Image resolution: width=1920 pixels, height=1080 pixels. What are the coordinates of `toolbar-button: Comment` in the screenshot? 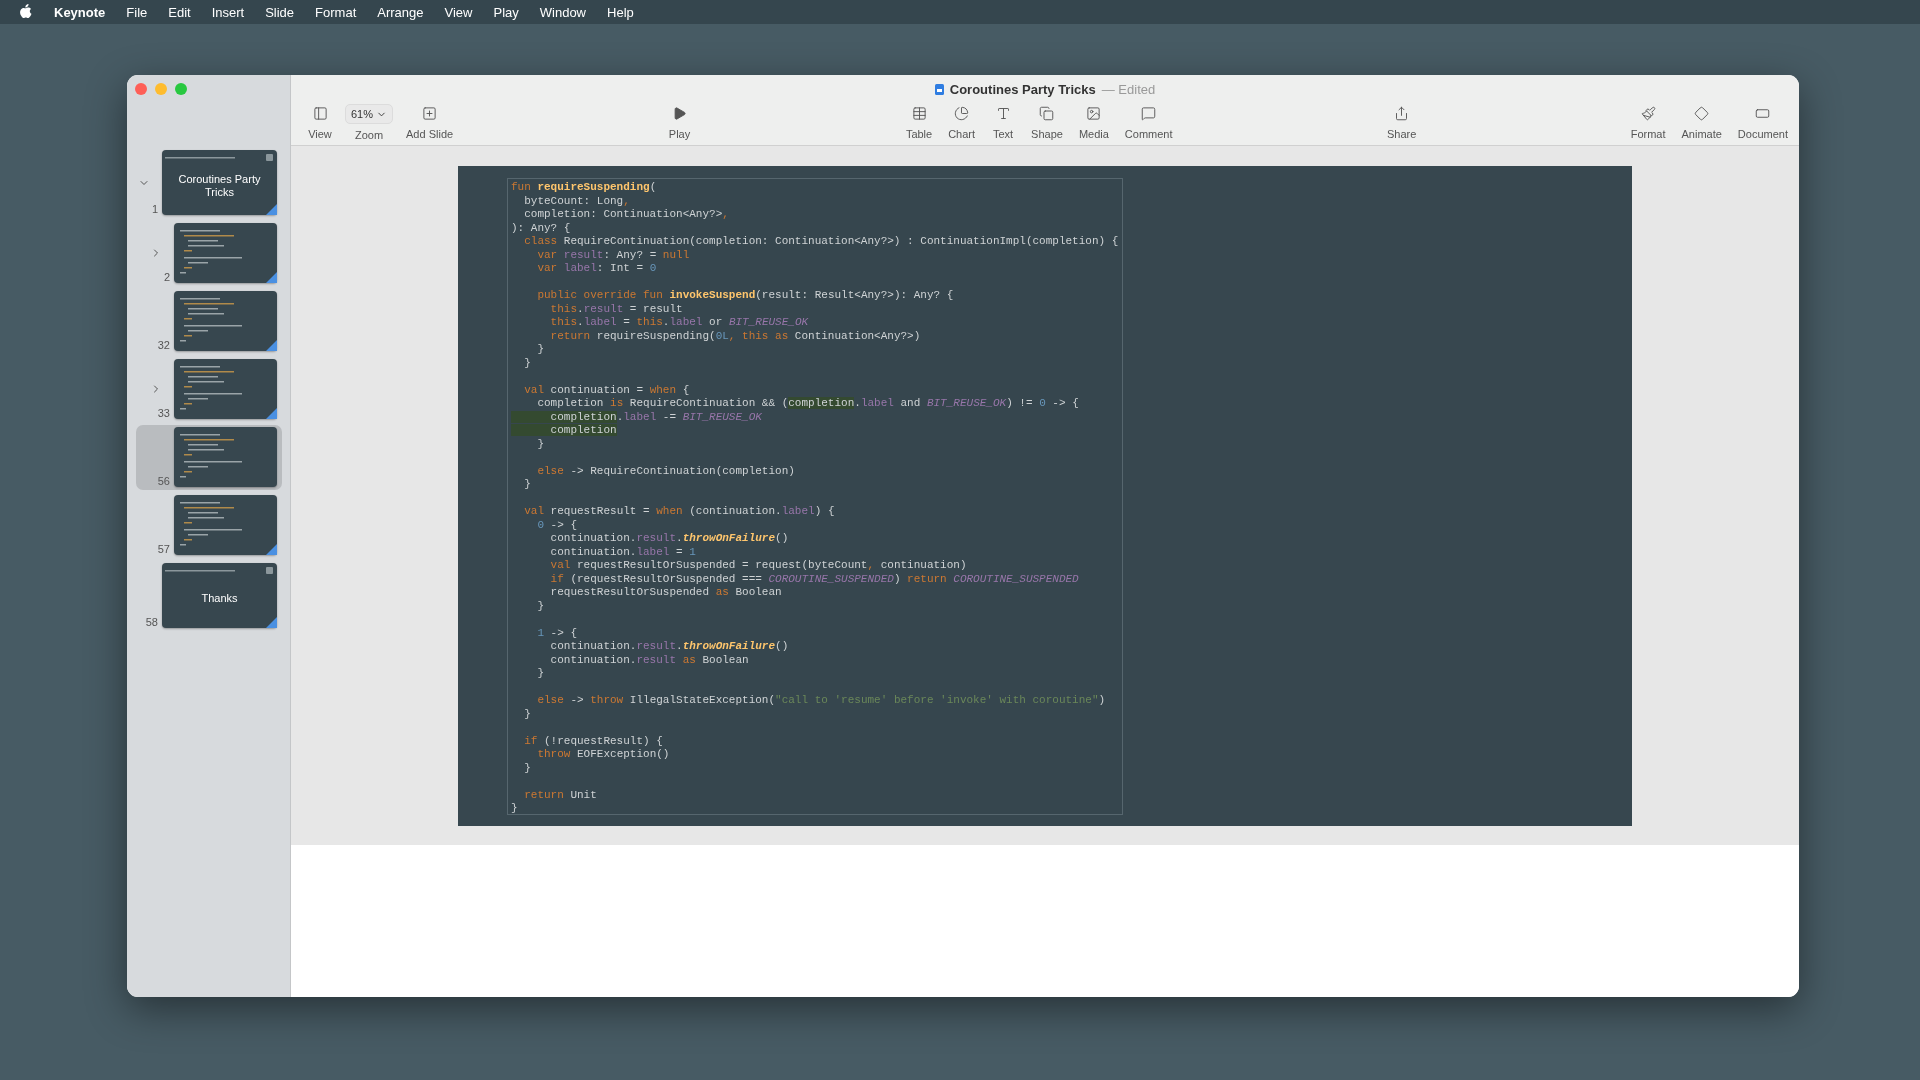 It's located at (1148, 125).